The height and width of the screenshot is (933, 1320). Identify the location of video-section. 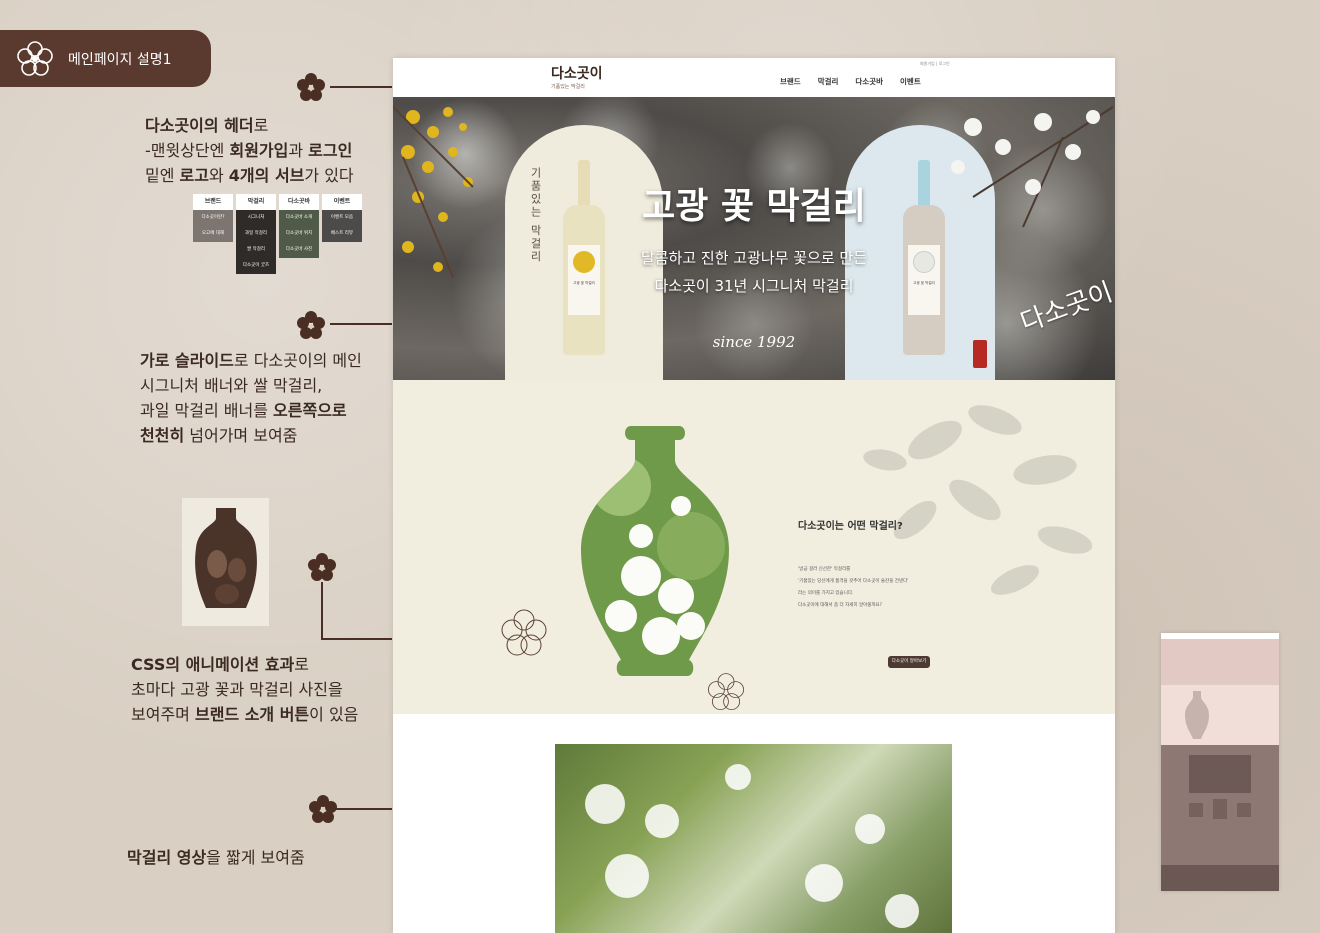
(754, 823).